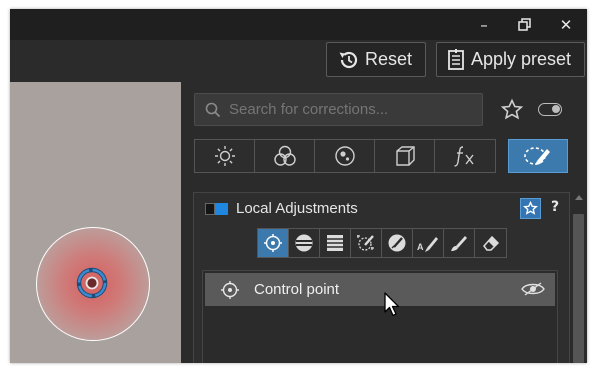  I want to click on tab-color, so click(285, 156).